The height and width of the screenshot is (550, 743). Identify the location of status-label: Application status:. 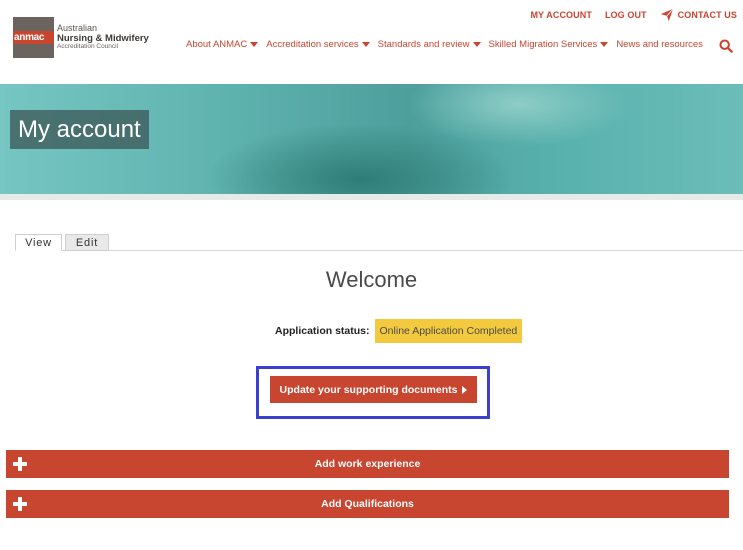
(322, 331).